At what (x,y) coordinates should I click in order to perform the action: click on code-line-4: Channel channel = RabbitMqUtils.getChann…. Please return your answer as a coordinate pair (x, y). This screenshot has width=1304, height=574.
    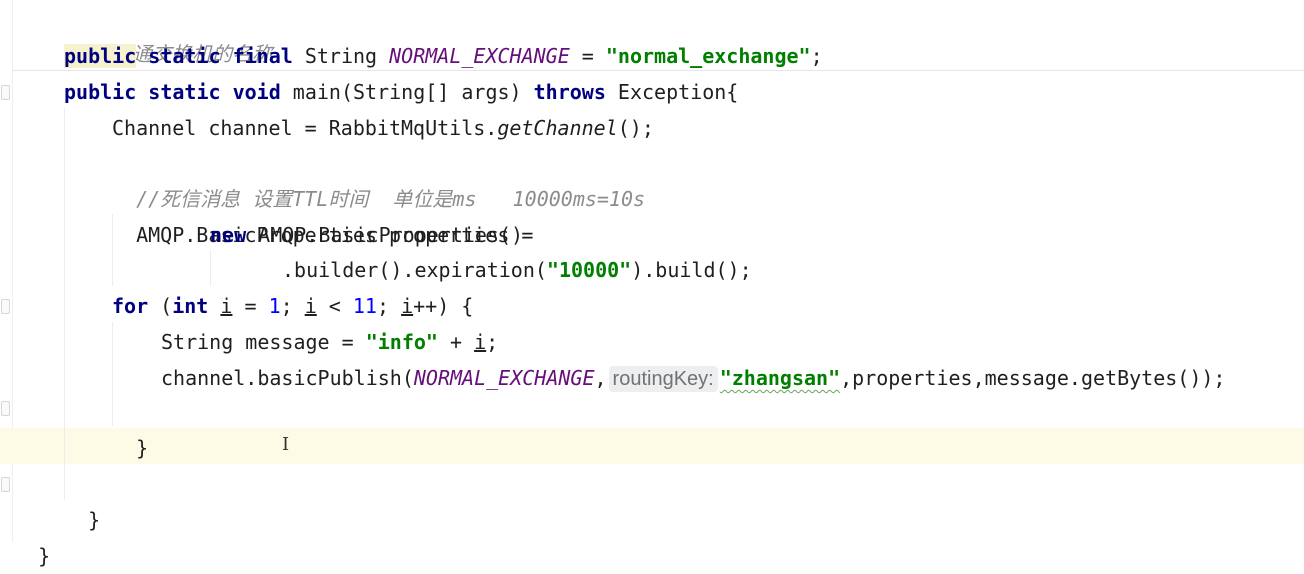
    Looking at the image, I should click on (383, 128).